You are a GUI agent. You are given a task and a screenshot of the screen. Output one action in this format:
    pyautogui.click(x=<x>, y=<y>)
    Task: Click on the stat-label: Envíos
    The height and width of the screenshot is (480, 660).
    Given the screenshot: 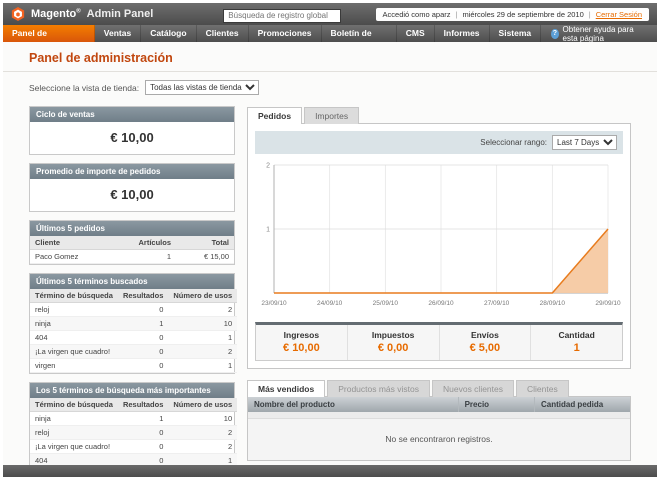 What is the action you would take?
    pyautogui.click(x=484, y=335)
    